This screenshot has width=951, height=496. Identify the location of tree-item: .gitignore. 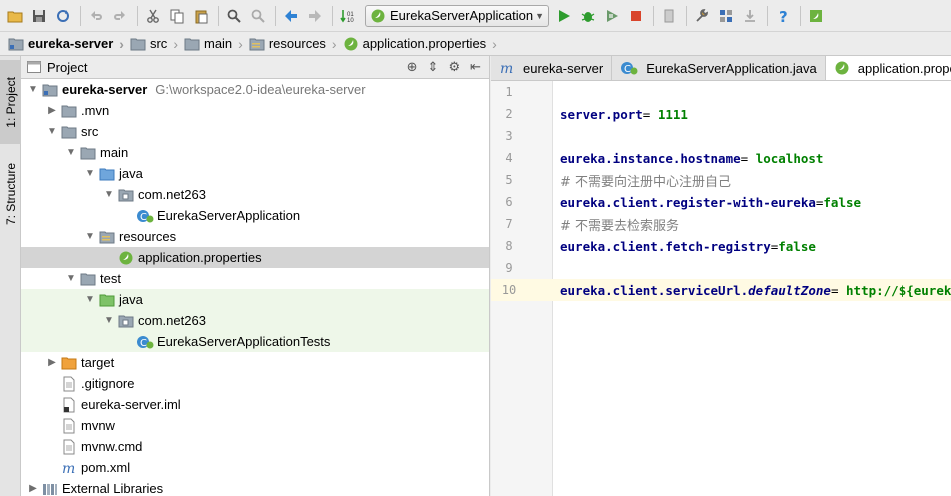
(255, 383).